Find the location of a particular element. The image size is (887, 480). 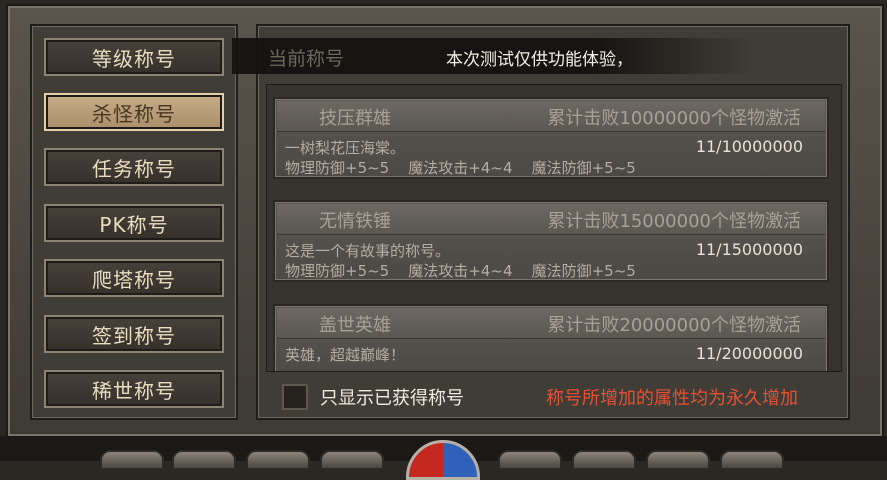

title-name: 技压群雄 is located at coordinates (355, 118).